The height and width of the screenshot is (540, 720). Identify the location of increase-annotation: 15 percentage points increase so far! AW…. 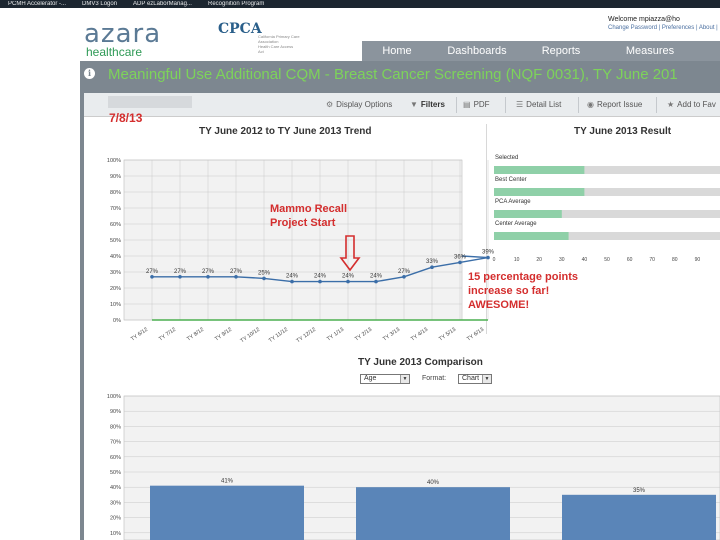
(523, 291).